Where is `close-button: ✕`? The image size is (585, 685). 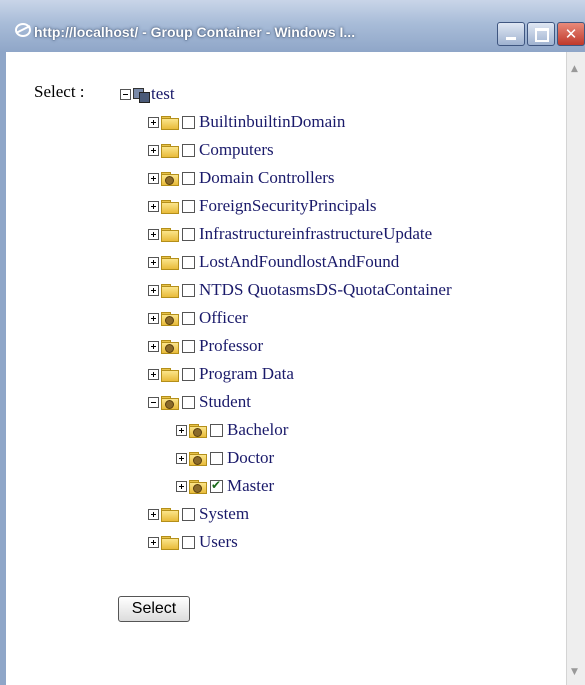 close-button: ✕ is located at coordinates (571, 34).